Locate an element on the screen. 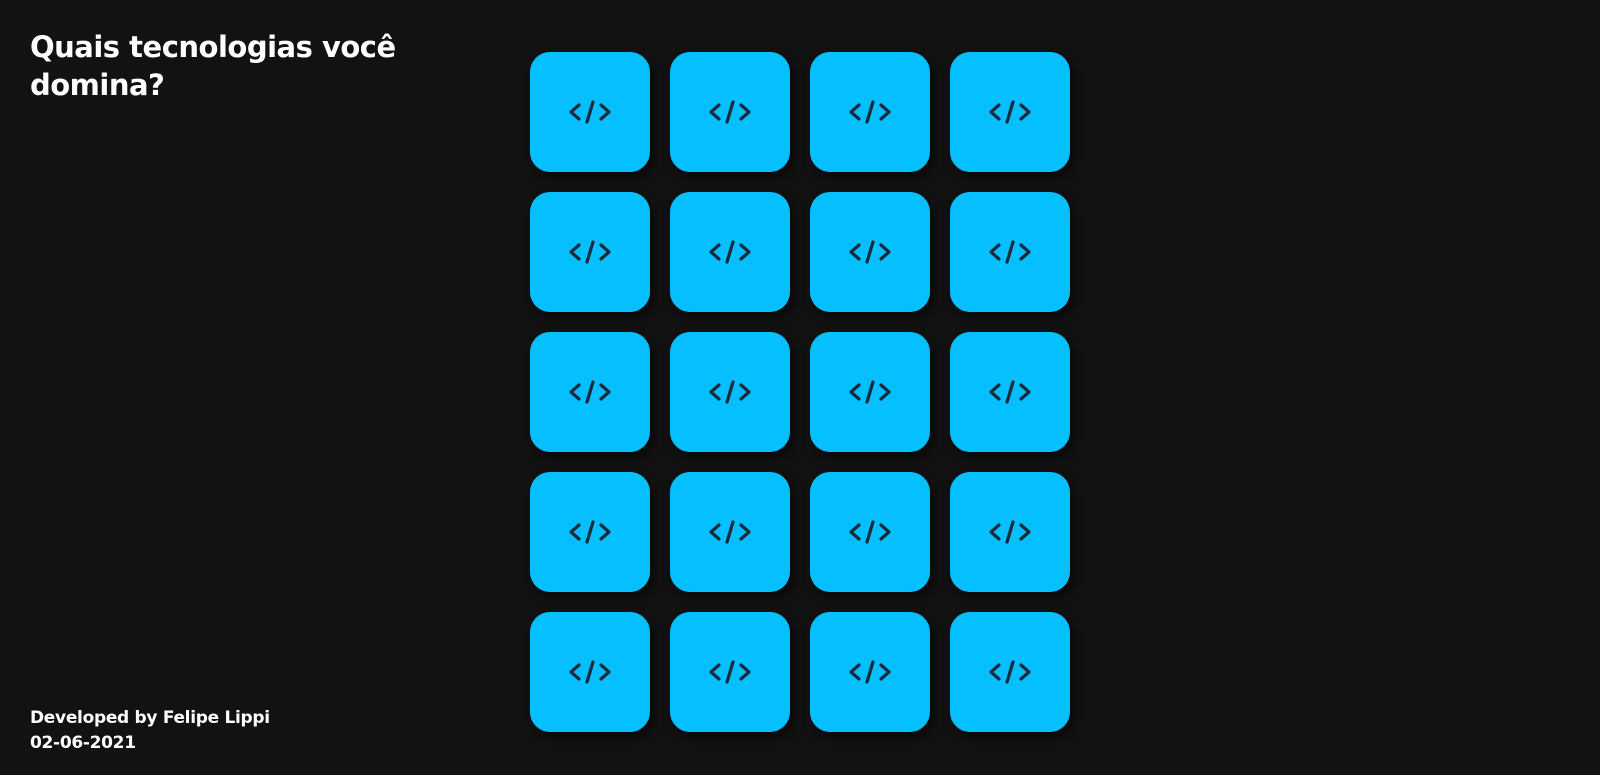 The image size is (1600, 775). footer: Developed by Felipe Lippi 02-06-2021 is located at coordinates (150, 731).